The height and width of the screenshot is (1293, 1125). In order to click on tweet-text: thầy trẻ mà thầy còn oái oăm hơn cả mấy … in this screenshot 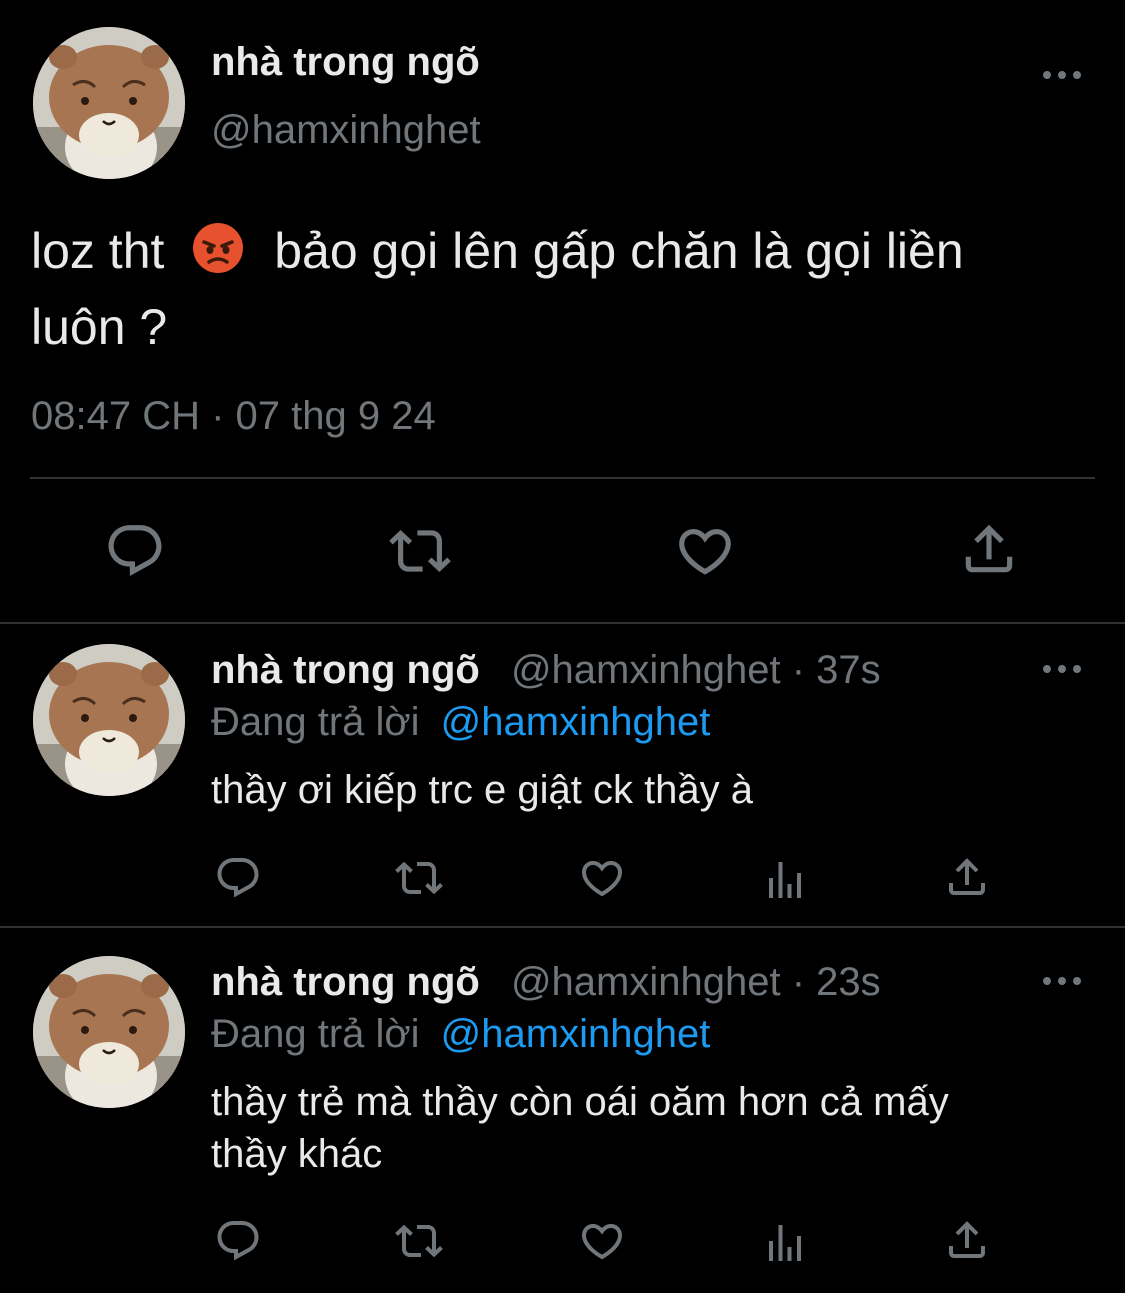, I will do `click(580, 1128)`.